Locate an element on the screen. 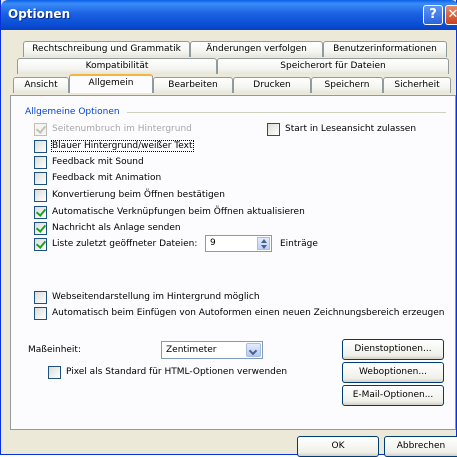 Image resolution: width=457 pixels, height=457 pixels. option-feedback-sound: Feedback mit Sound is located at coordinates (89, 162).